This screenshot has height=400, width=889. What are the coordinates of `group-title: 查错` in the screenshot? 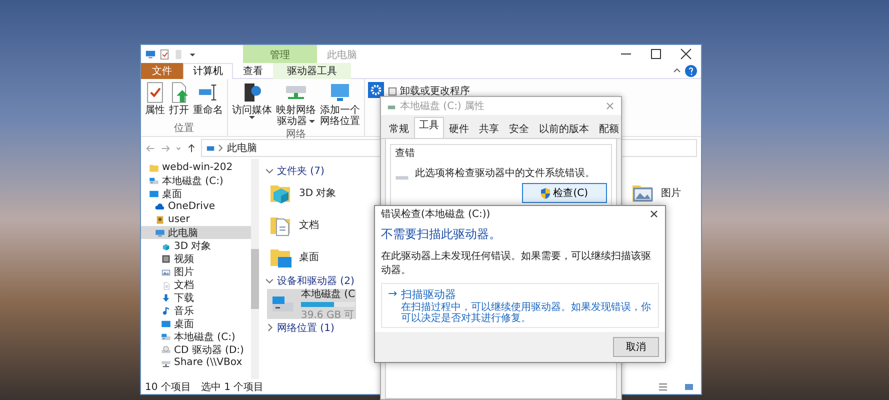 It's located at (405, 153).